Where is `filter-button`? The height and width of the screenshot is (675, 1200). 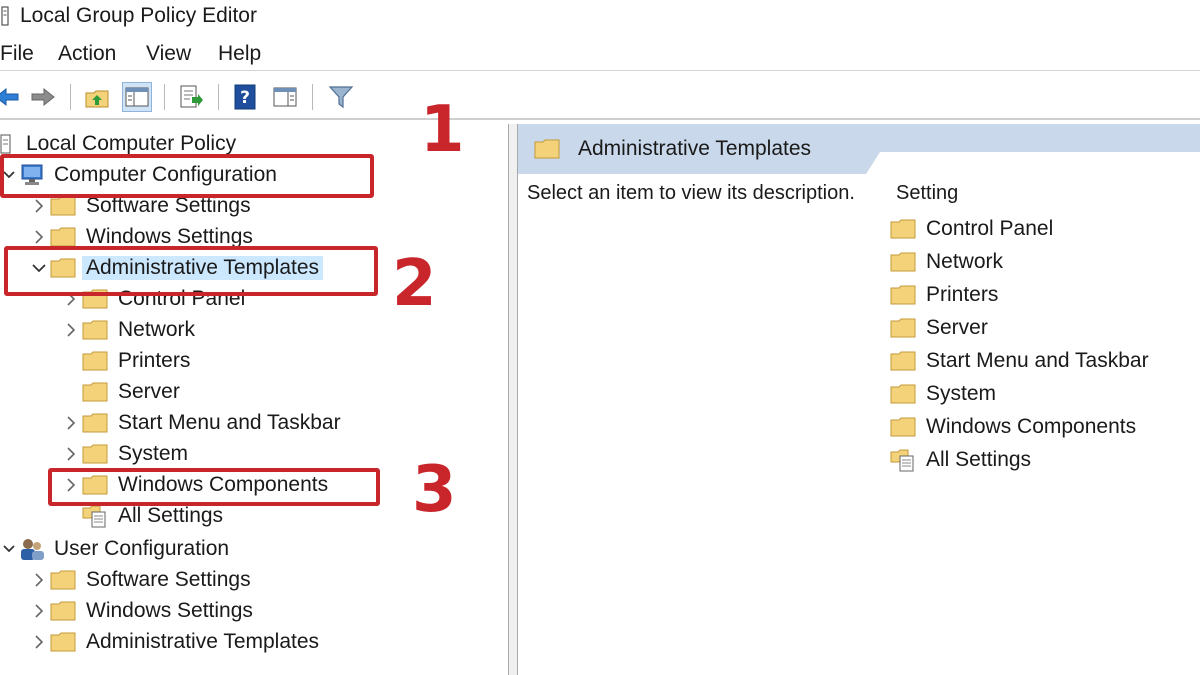
filter-button is located at coordinates (341, 97).